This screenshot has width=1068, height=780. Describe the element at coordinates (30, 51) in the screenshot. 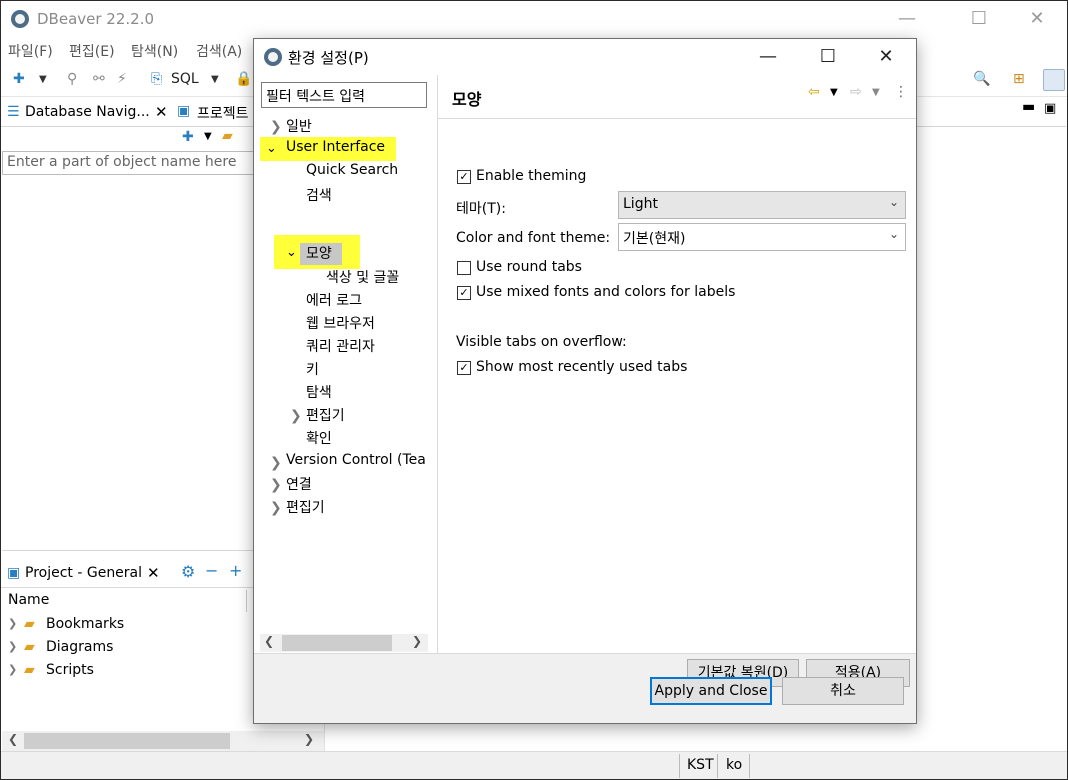

I see `menu-file: 파일(F)` at that location.